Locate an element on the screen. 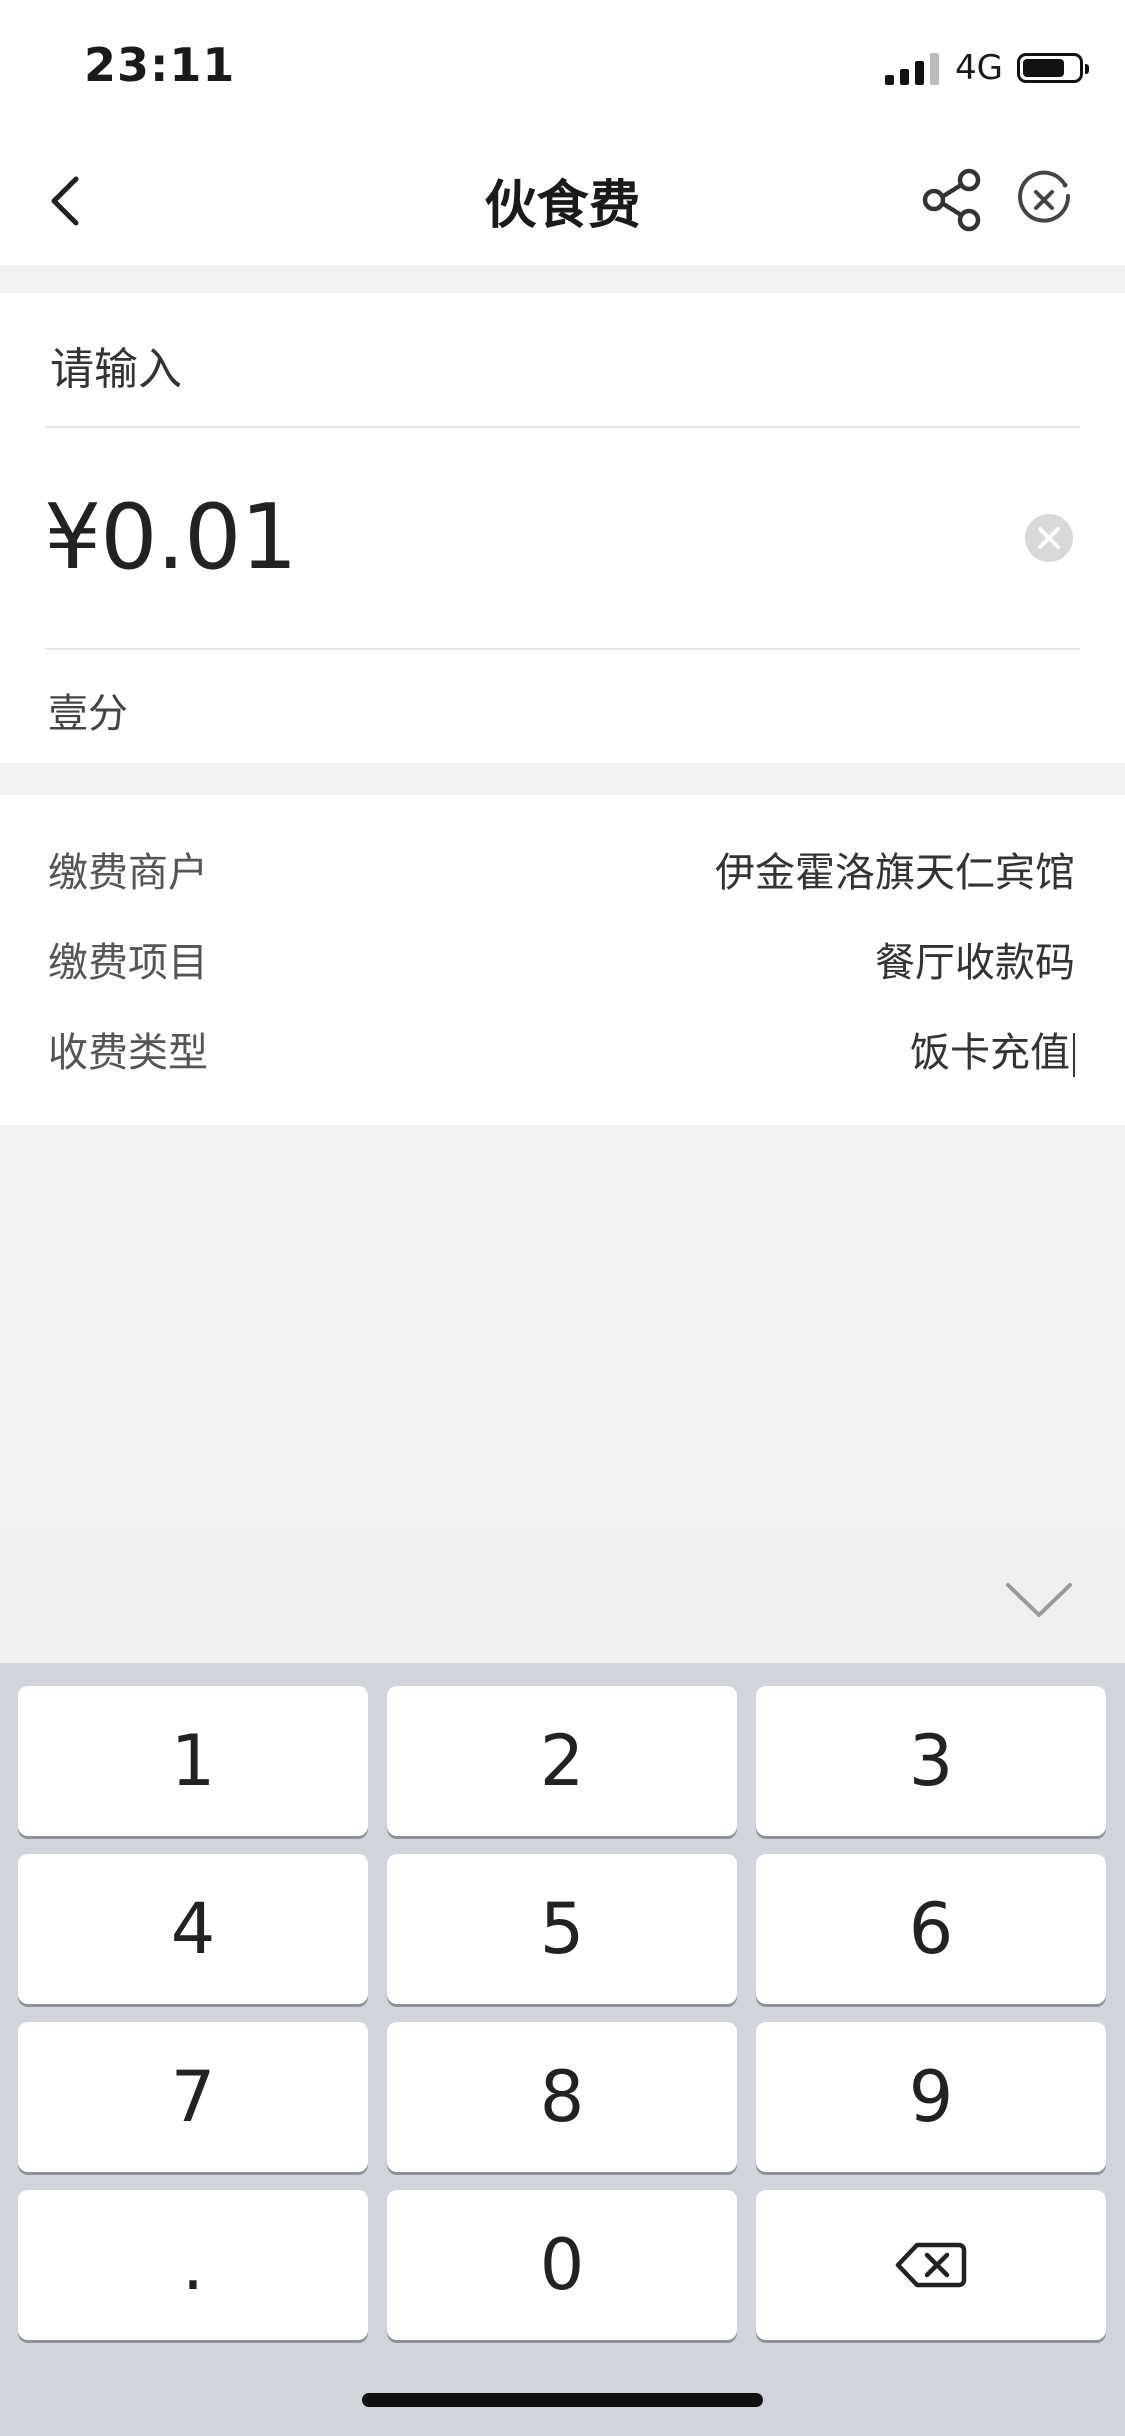  close-circle-icon is located at coordinates (1044, 196).